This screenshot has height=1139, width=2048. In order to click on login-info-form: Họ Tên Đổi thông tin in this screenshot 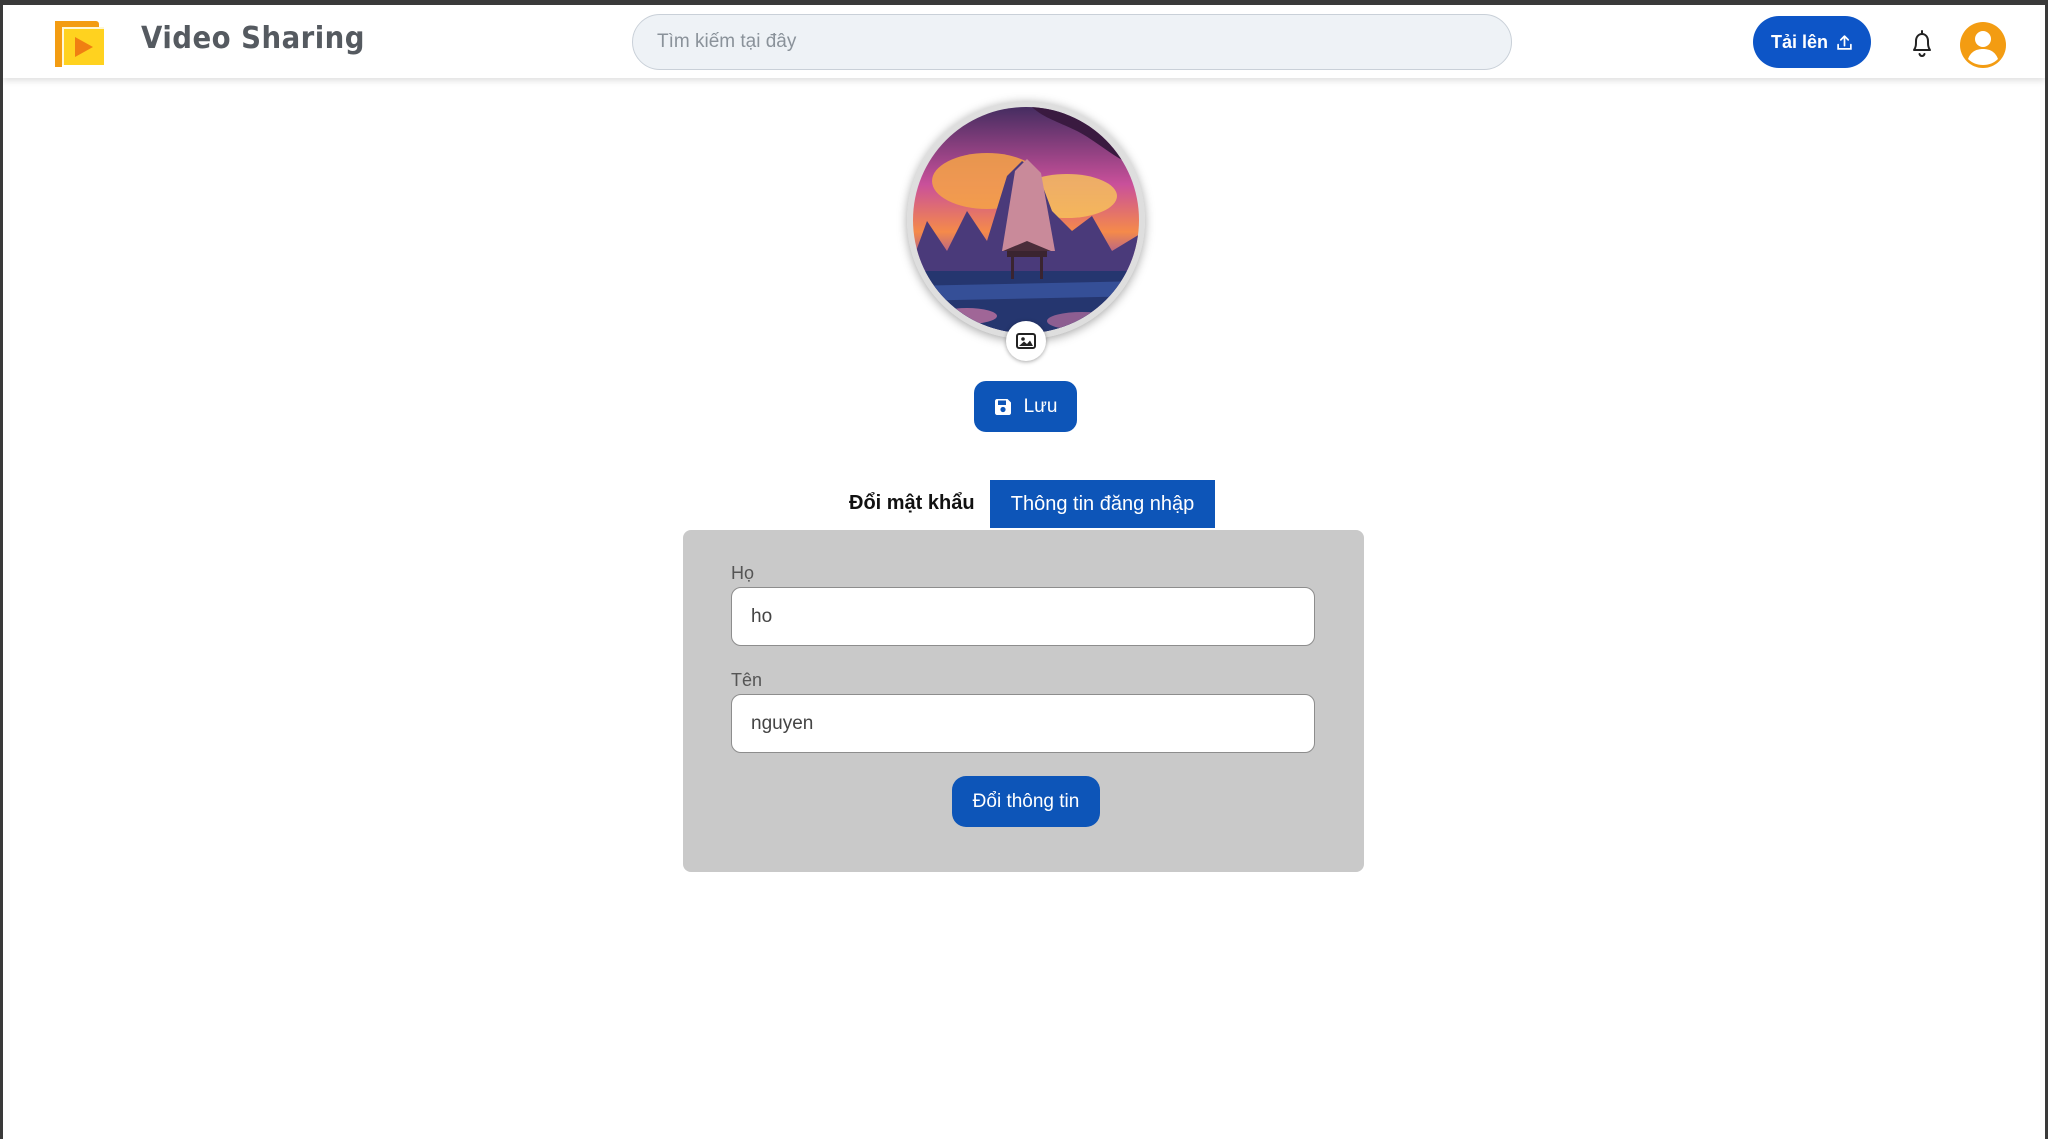, I will do `click(1023, 701)`.